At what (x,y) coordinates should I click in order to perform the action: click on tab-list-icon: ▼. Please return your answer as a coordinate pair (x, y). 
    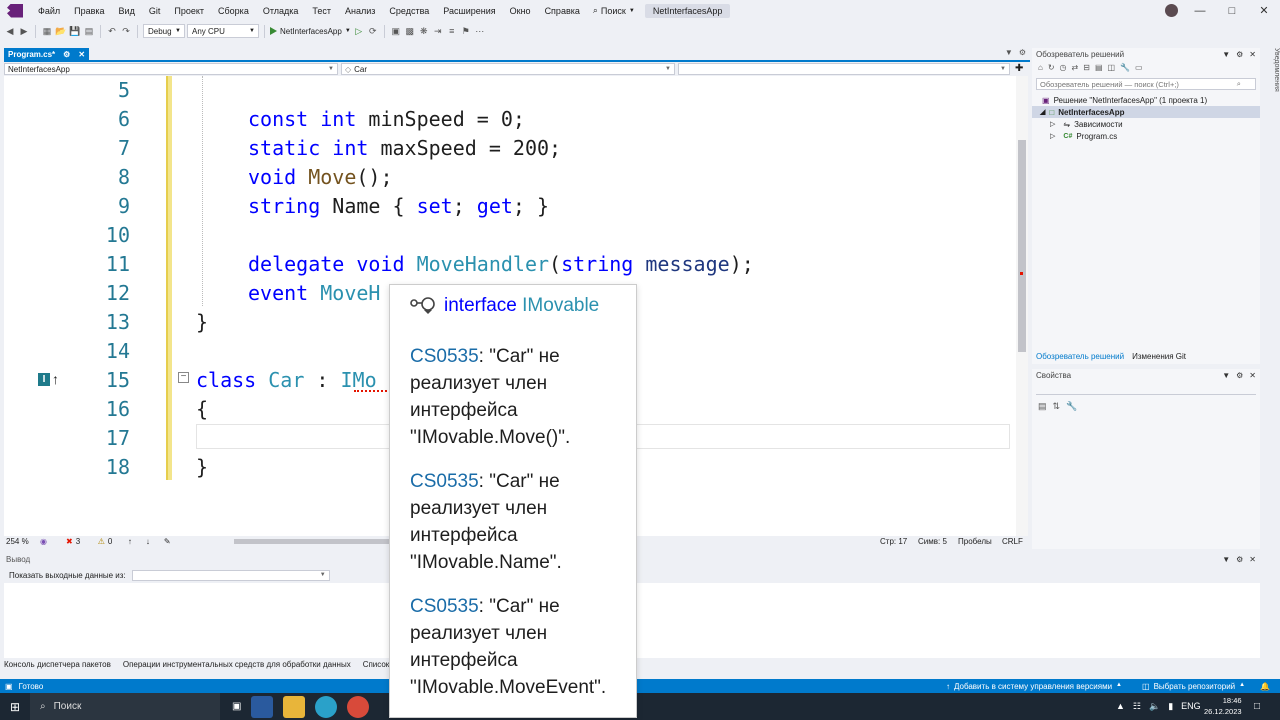
    Looking at the image, I should click on (1009, 52).